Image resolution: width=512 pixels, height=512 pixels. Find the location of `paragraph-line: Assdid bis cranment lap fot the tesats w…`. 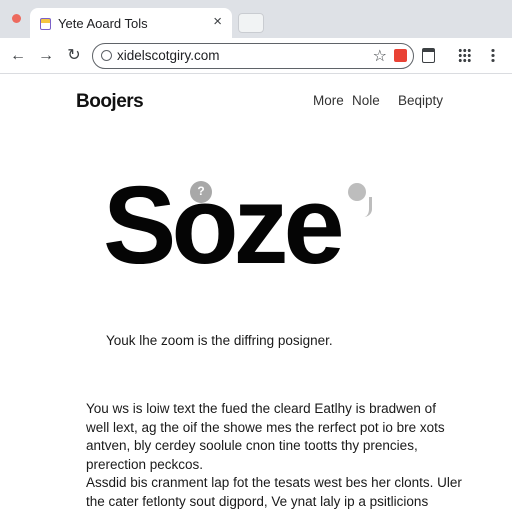

paragraph-line: Assdid bis cranment lap fot the tesats w… is located at coordinates (274, 482).